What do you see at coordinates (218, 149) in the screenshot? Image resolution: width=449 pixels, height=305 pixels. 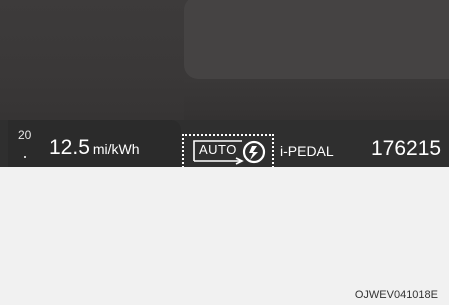 I see `regen-mode-label: AUTO` at bounding box center [218, 149].